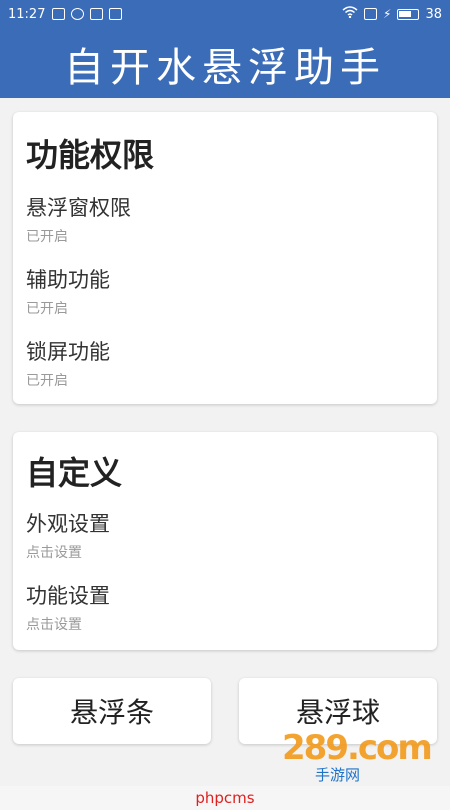 The height and width of the screenshot is (810, 450). What do you see at coordinates (225, 15) in the screenshot?
I see `status-bar: 11:27 ⚡ 38` at bounding box center [225, 15].